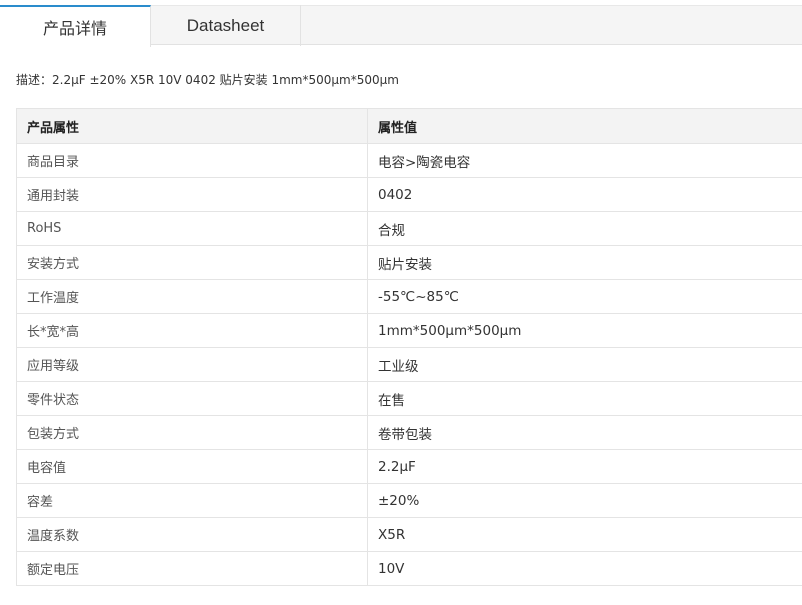 The height and width of the screenshot is (605, 802). What do you see at coordinates (192, 534) in the screenshot?
I see `attribute-name: 温度系数` at bounding box center [192, 534].